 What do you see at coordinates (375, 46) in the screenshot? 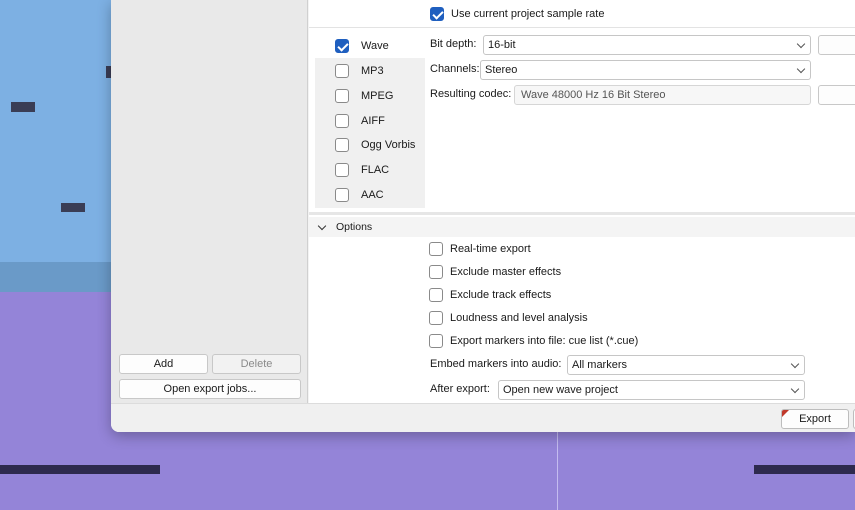
I see `format-label: Wave` at bounding box center [375, 46].